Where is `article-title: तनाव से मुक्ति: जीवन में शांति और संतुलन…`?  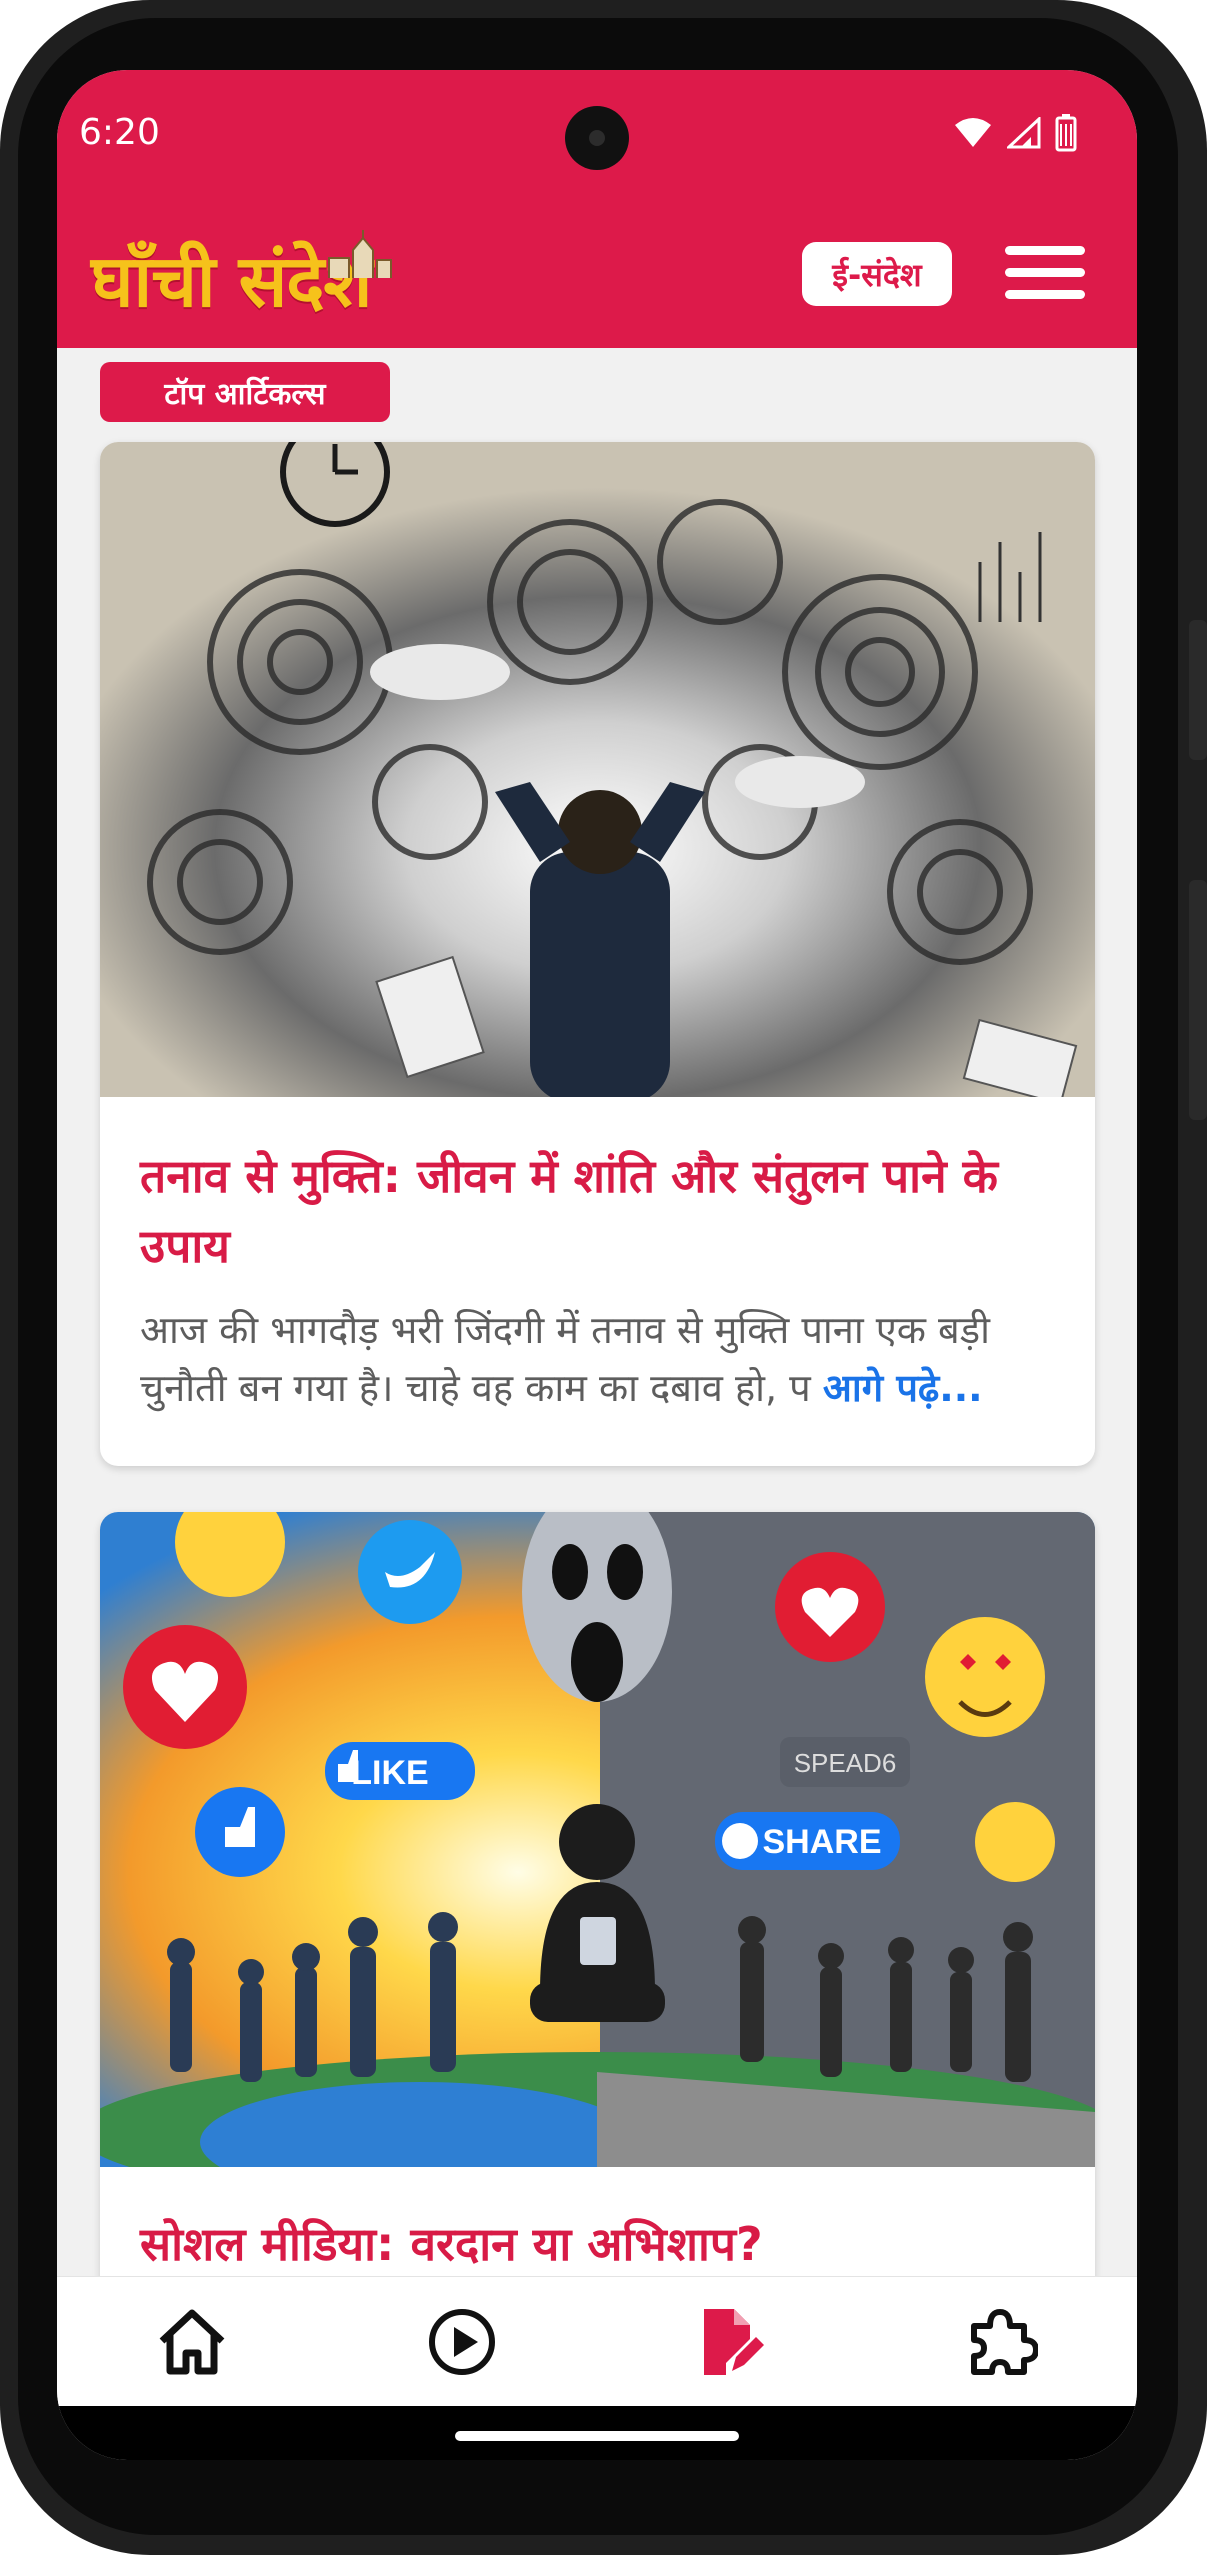 article-title: तनाव से मुक्ति: जीवन में शांति और संतुलन… is located at coordinates (597, 1211).